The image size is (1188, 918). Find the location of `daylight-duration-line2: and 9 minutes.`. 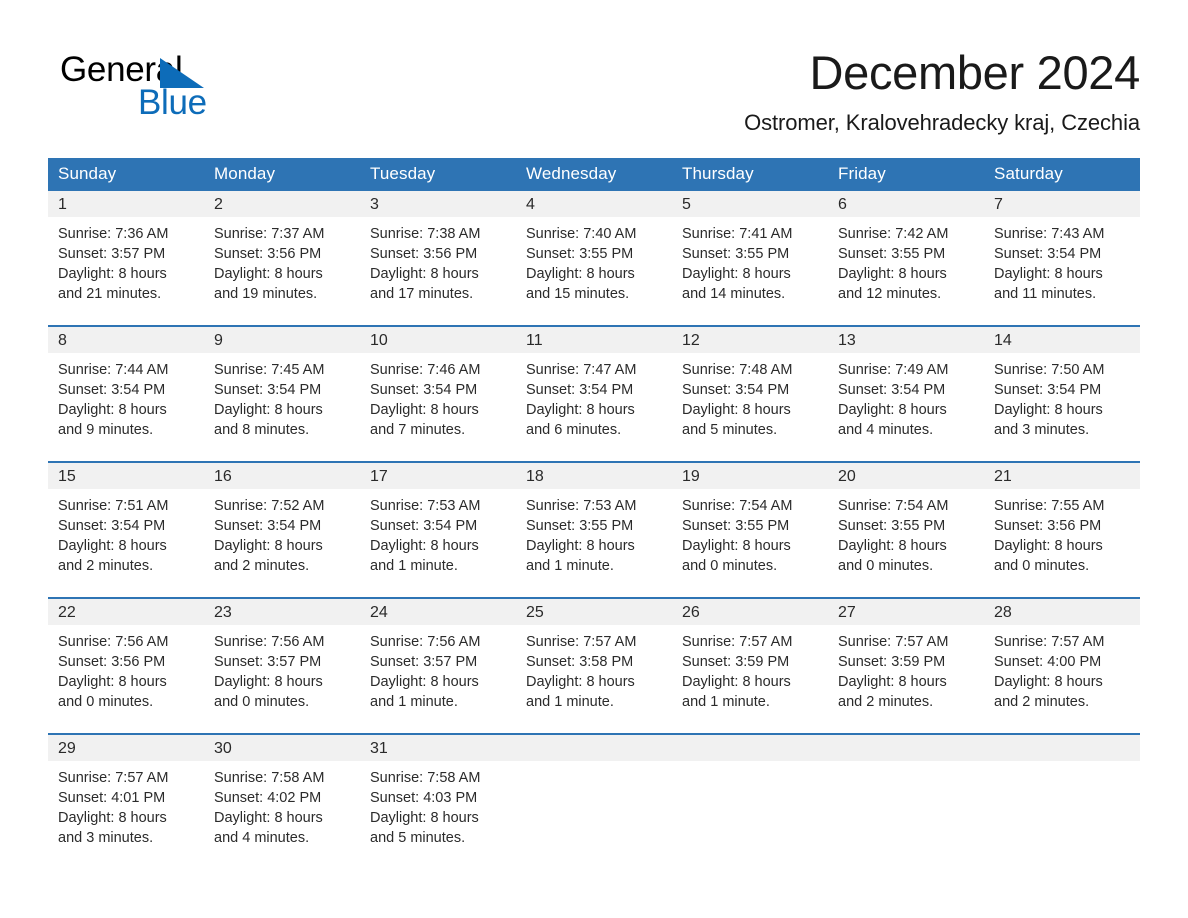

daylight-duration-line2: and 9 minutes. is located at coordinates (106, 430).